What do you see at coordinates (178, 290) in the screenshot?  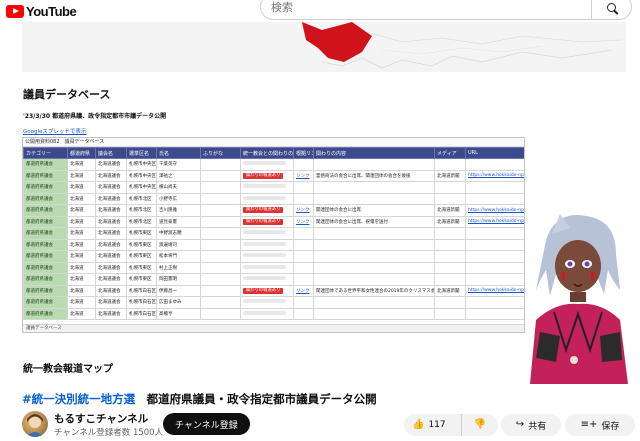 I see `name-cell: 伊藤昌一` at bounding box center [178, 290].